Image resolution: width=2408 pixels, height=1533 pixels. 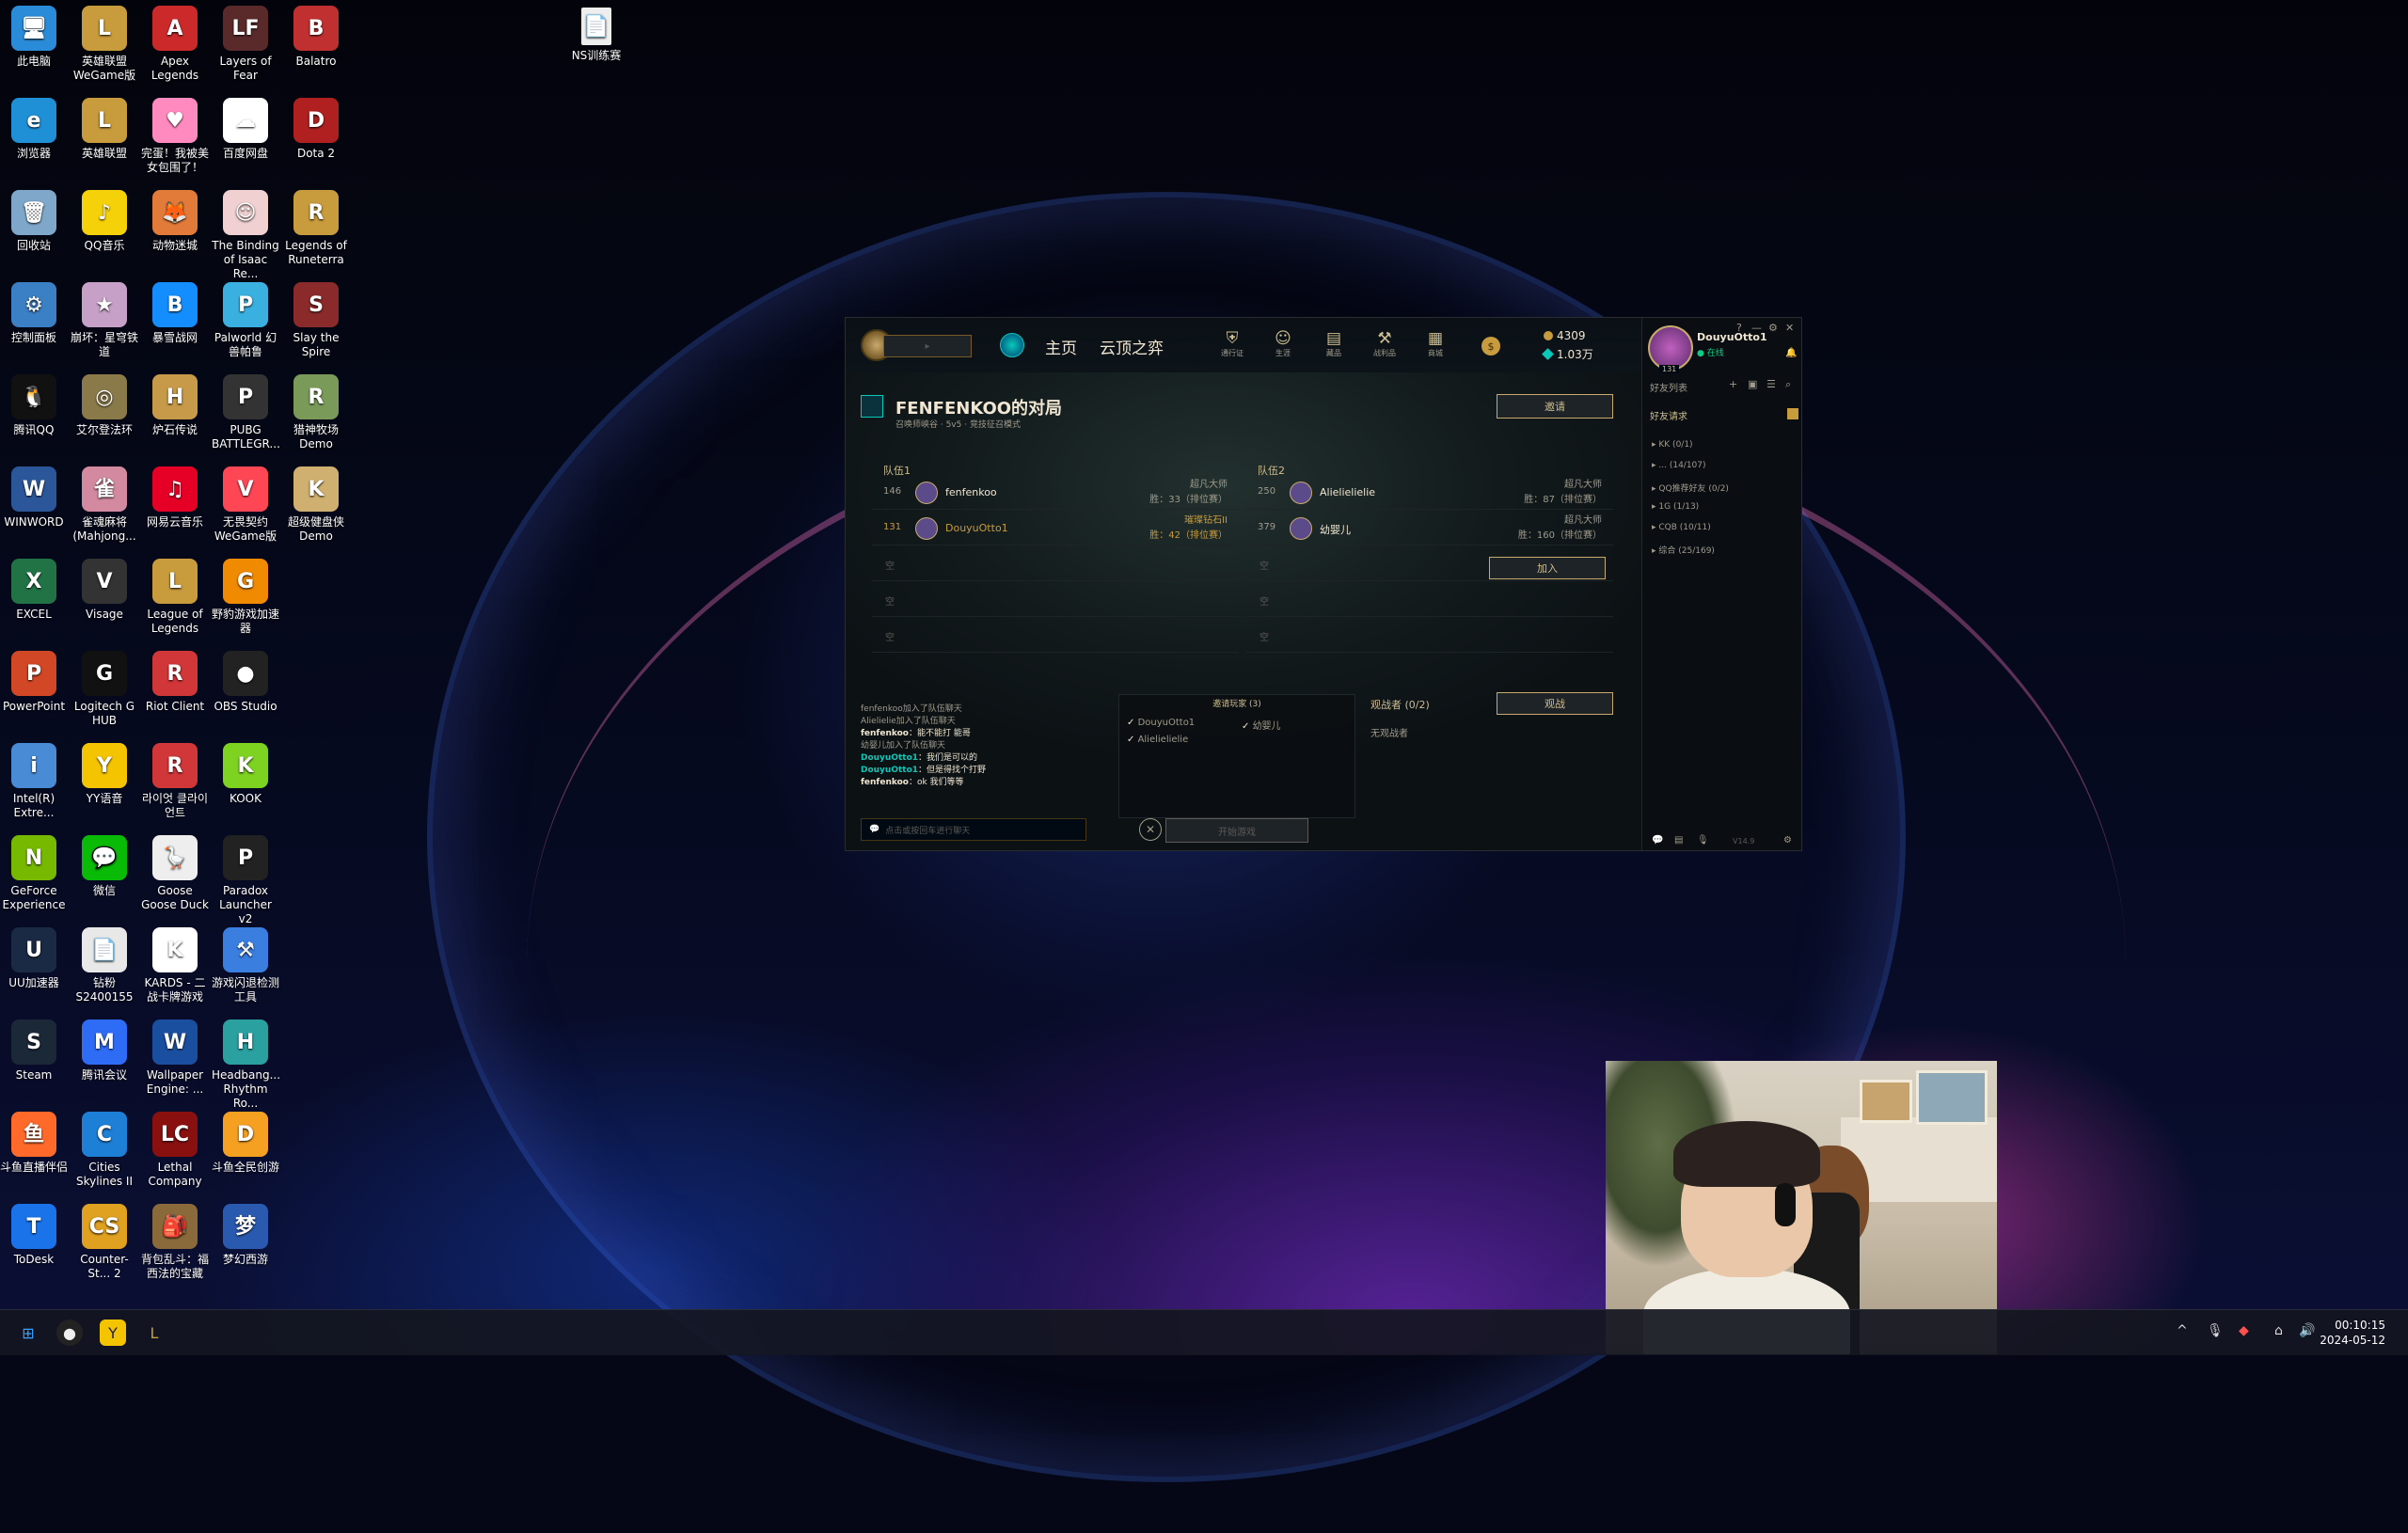 I want to click on desktop-icon: Y YY语音, so click(x=105, y=772).